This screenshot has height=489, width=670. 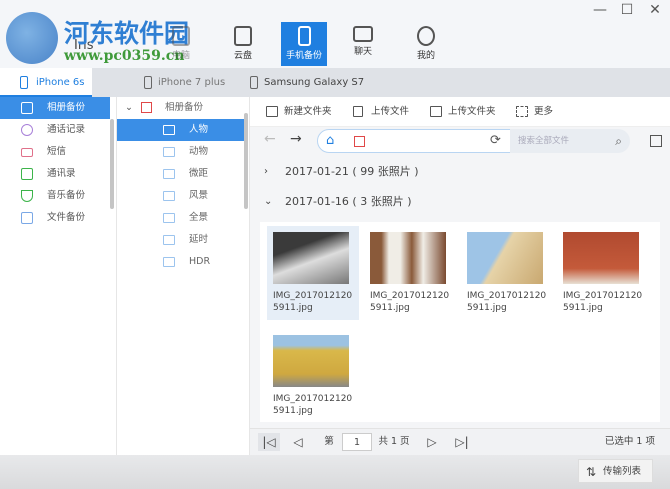 I want to click on nav-label: 聊天, so click(x=362, y=52).